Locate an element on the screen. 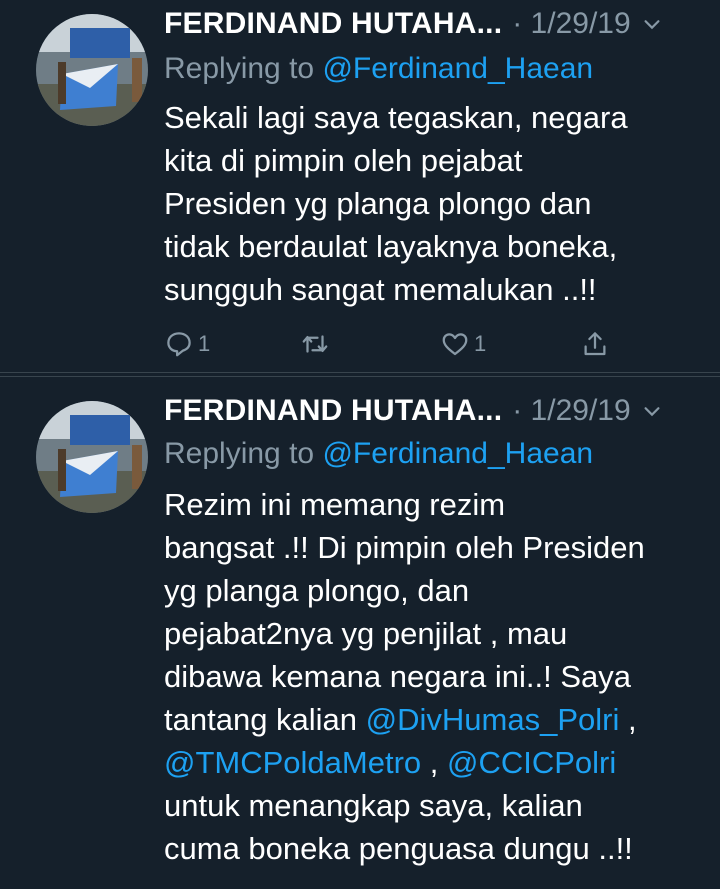  mention-link: @CCICPolri is located at coordinates (531, 762).